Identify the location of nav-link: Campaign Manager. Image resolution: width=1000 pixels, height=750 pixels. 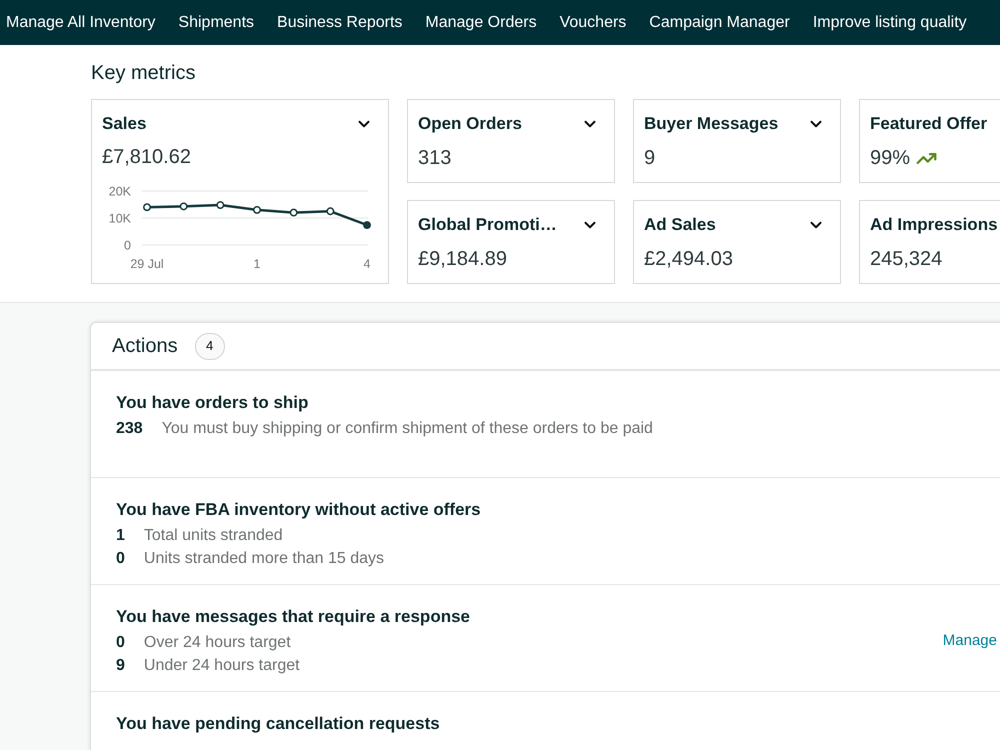
(719, 22).